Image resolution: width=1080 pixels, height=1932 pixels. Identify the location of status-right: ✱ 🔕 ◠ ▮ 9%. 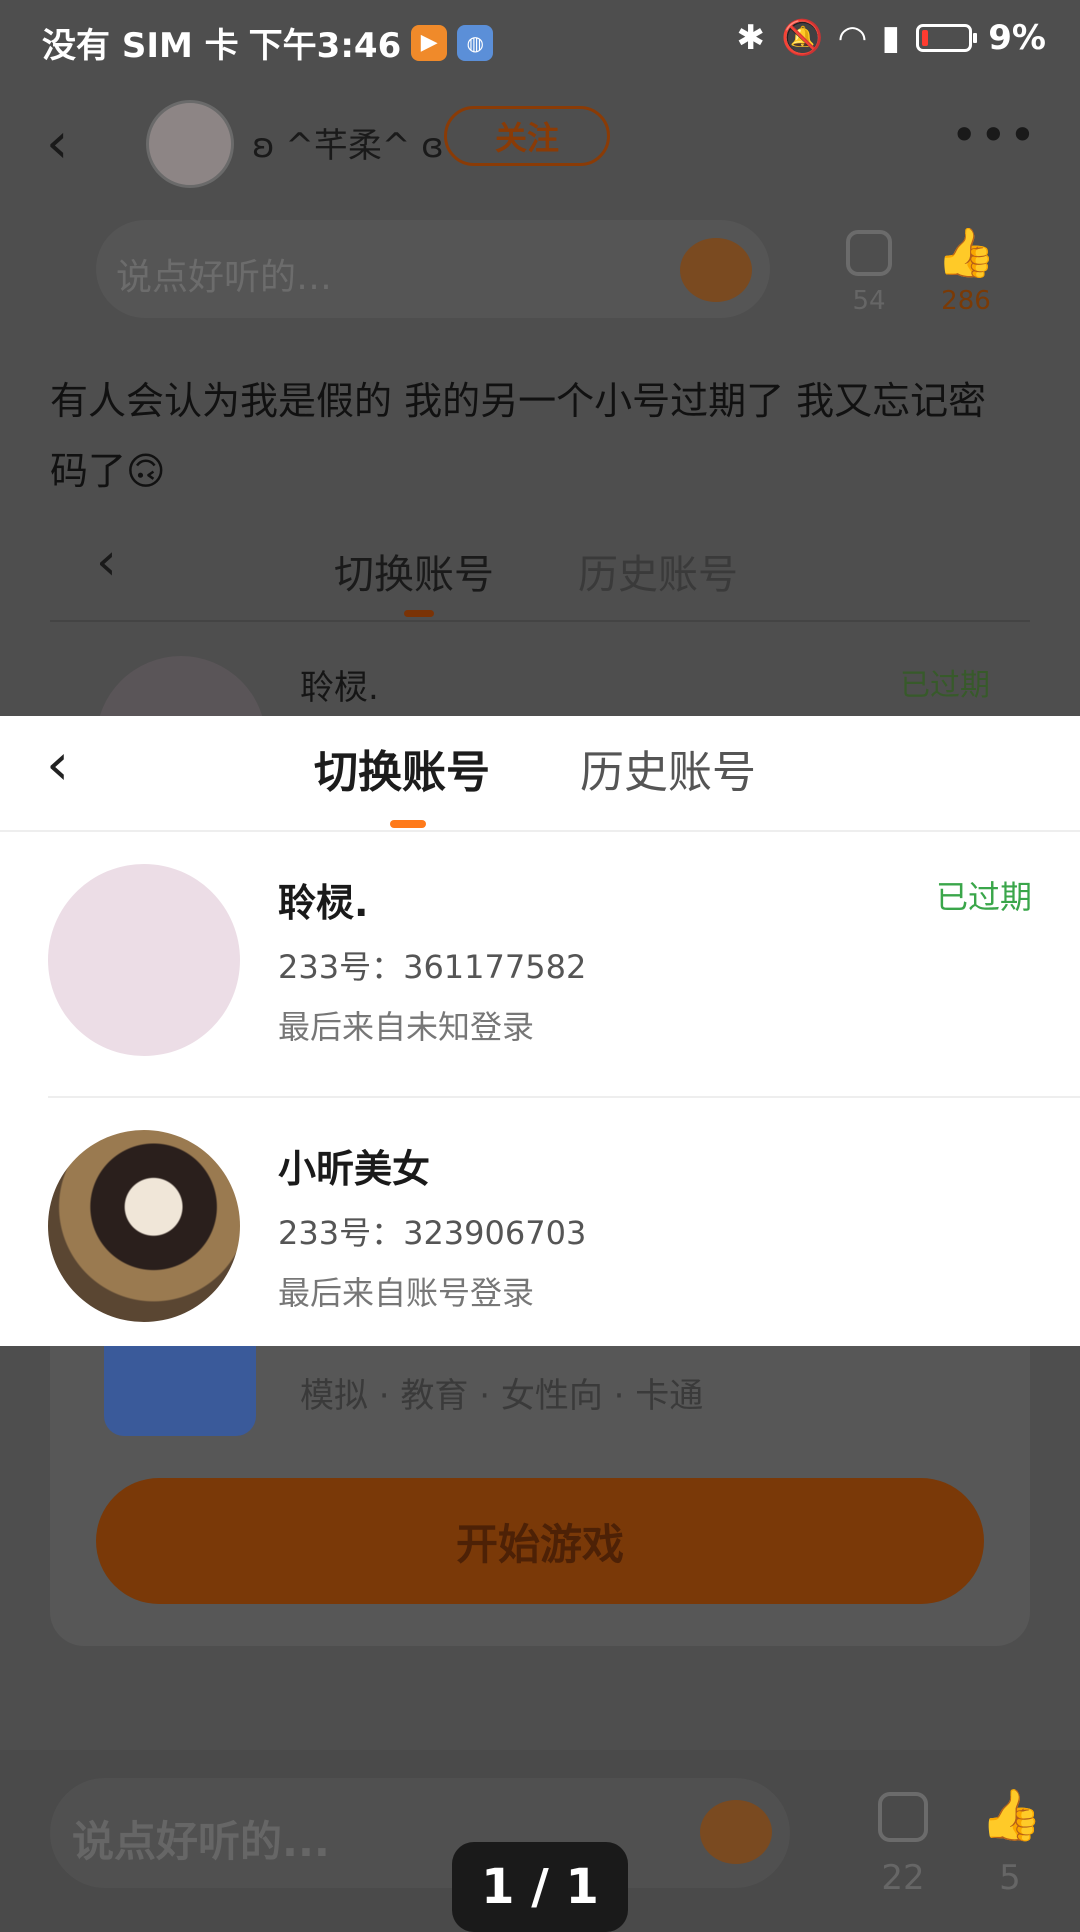
(891, 38).